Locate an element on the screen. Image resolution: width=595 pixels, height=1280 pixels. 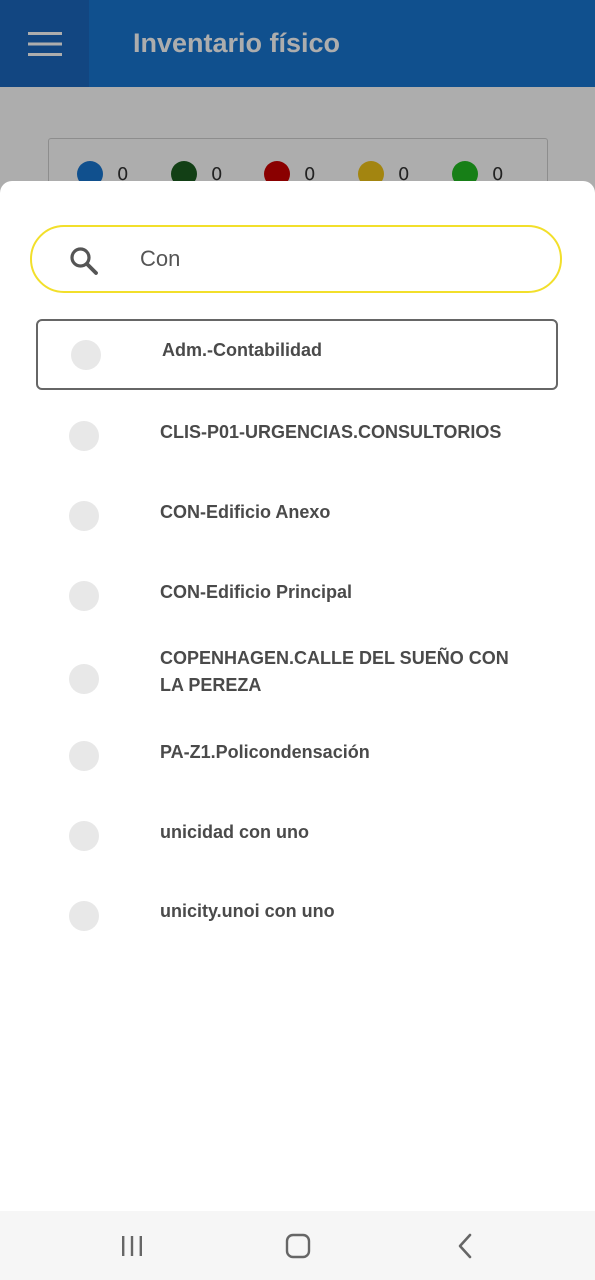
list-item: CON-Edificio Principal is located at coordinates (297, 594).